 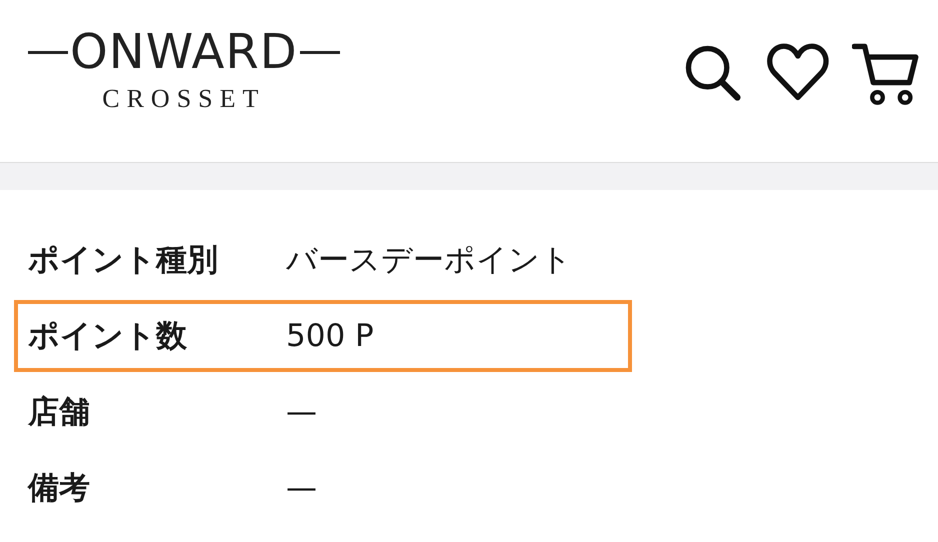 What do you see at coordinates (330, 336) in the screenshot?
I see `field-value: 500 P` at bounding box center [330, 336].